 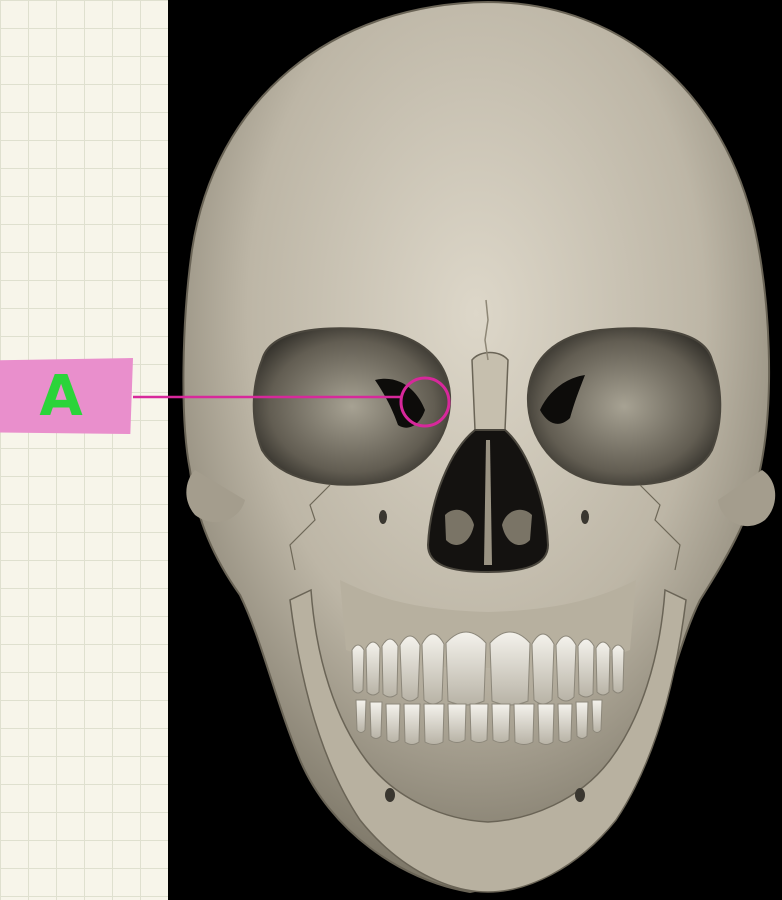 What do you see at coordinates (61, 396) in the screenshot?
I see `label-text: A` at bounding box center [61, 396].